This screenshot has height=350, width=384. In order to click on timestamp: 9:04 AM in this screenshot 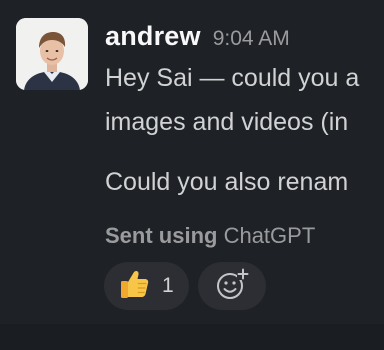, I will do `click(251, 38)`.